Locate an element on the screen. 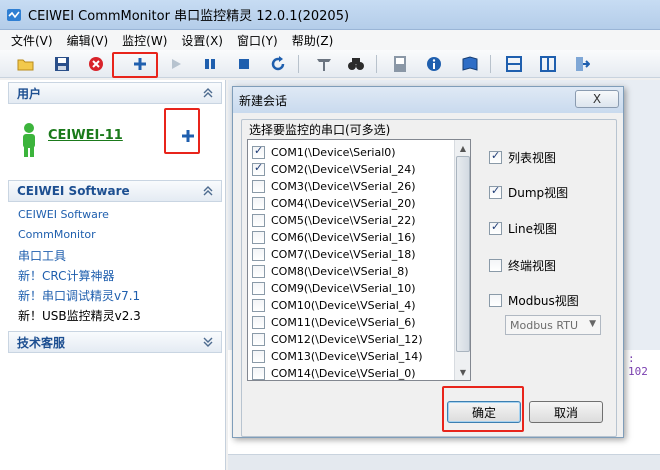 This screenshot has width=660, height=470. menu-window: 窗口(Y) is located at coordinates (257, 40).